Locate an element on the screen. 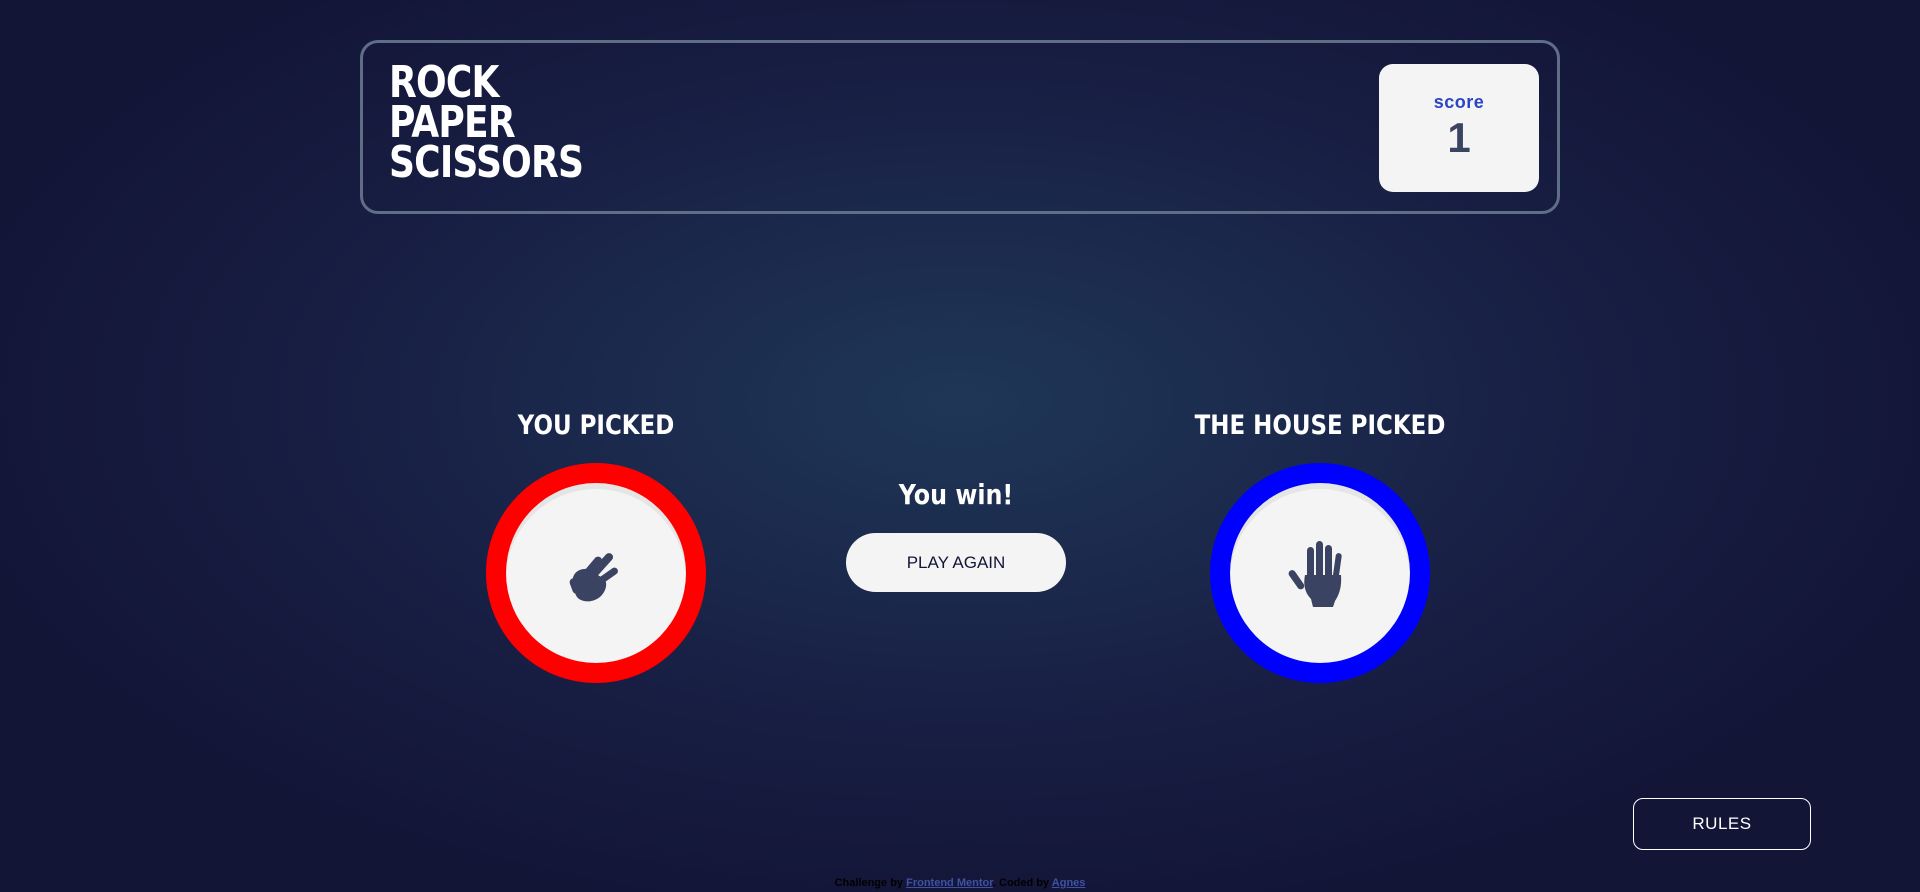 The width and height of the screenshot is (1920, 892). house-choice-token is located at coordinates (1320, 573).